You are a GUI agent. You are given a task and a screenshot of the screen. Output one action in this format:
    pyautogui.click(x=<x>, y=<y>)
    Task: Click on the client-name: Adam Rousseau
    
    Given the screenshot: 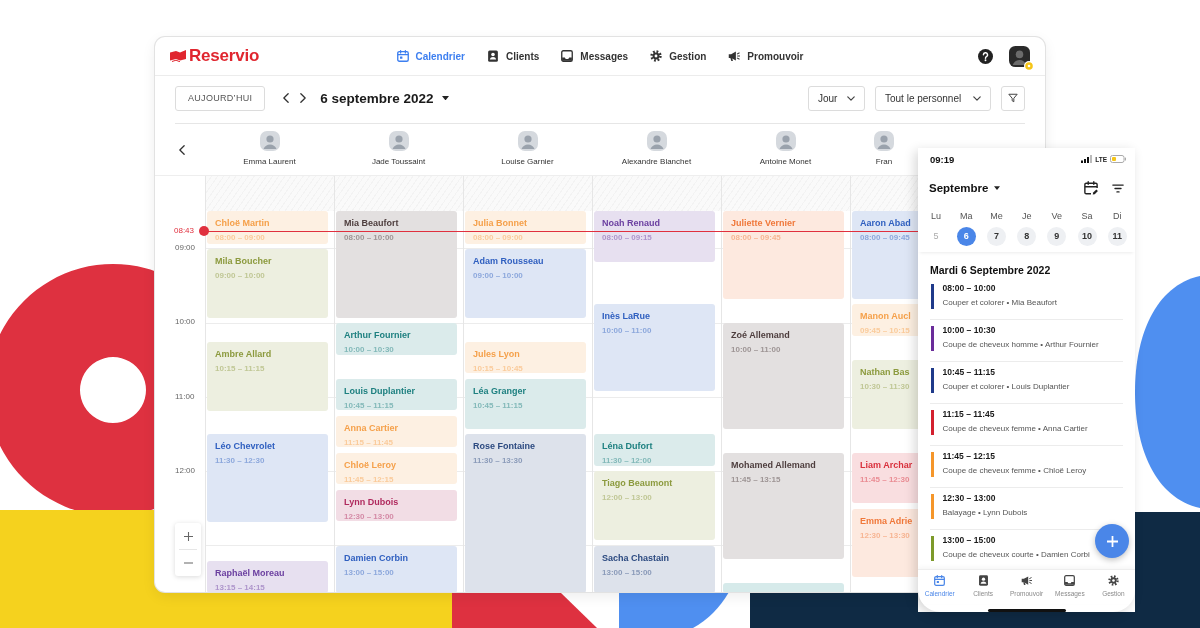 What is the action you would take?
    pyautogui.click(x=508, y=261)
    